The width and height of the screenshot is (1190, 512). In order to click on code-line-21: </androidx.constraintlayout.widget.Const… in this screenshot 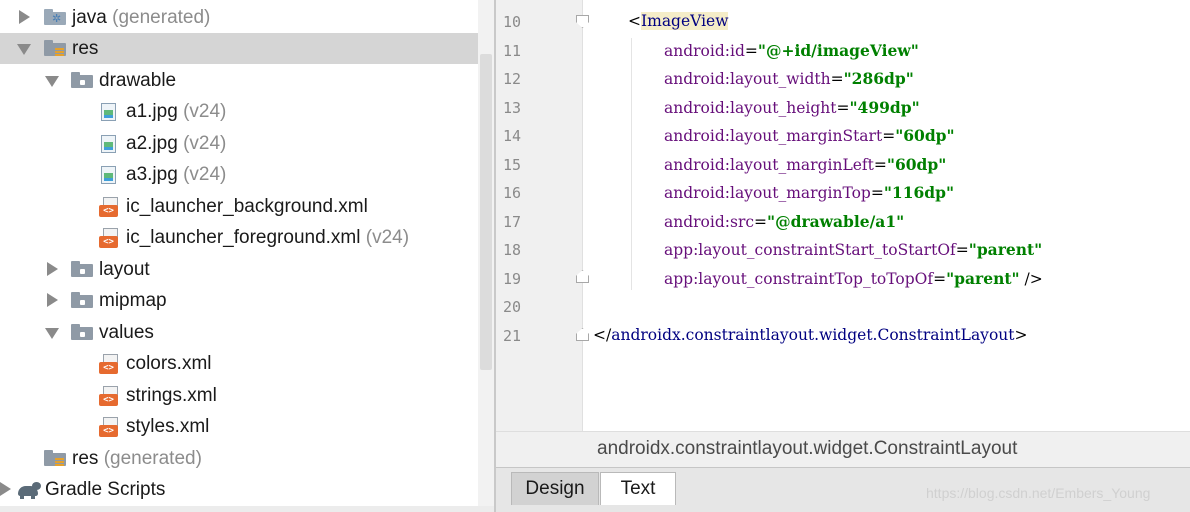, I will do `click(810, 335)`.